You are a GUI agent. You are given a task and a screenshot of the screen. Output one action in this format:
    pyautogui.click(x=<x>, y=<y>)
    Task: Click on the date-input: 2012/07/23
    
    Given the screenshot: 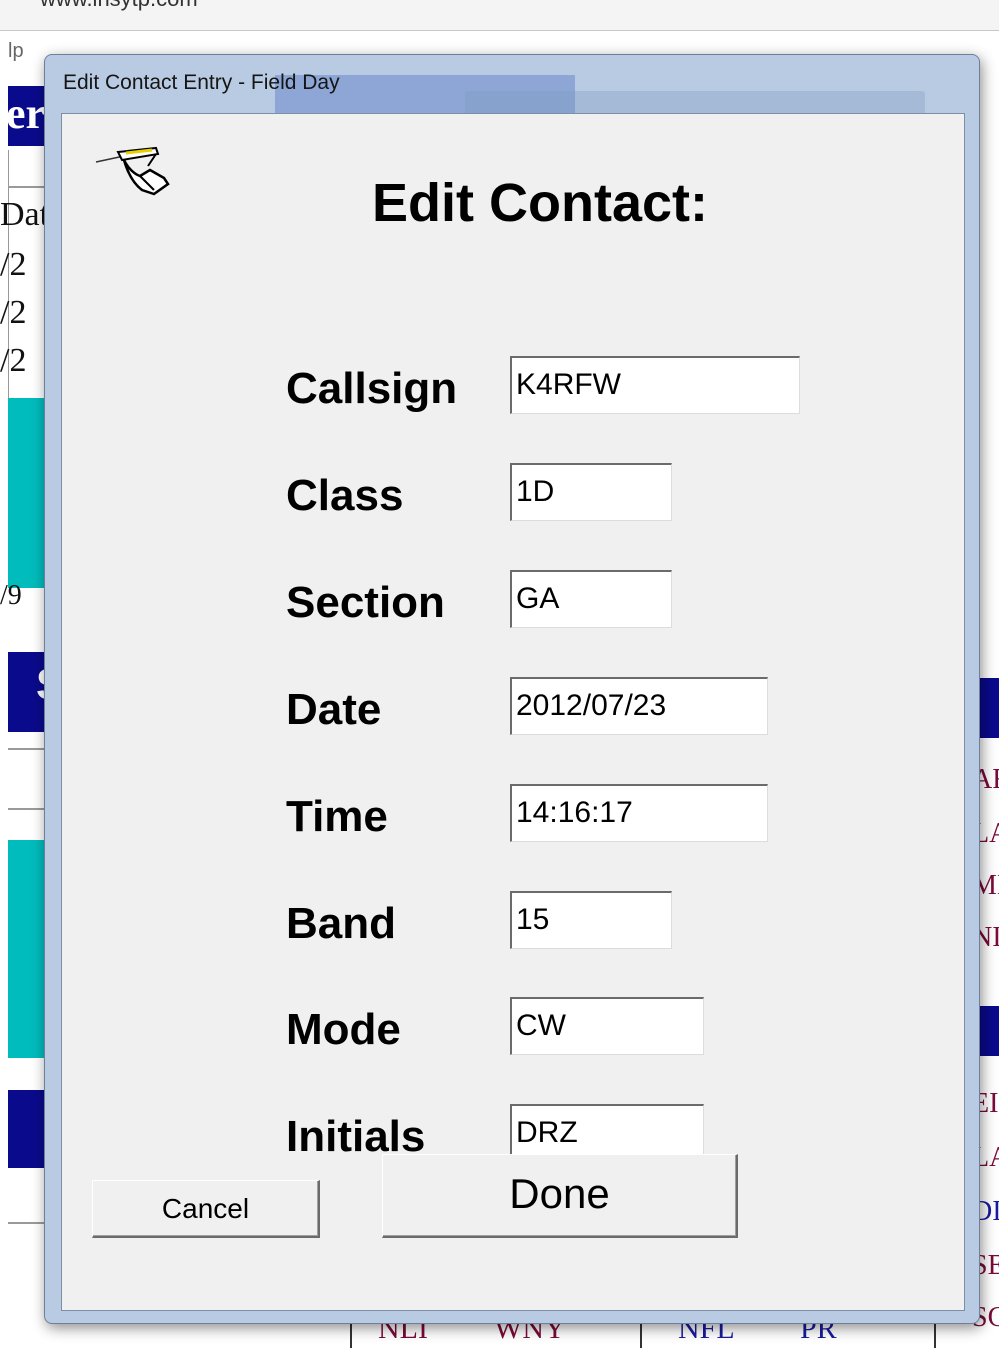 What is the action you would take?
    pyautogui.click(x=639, y=706)
    